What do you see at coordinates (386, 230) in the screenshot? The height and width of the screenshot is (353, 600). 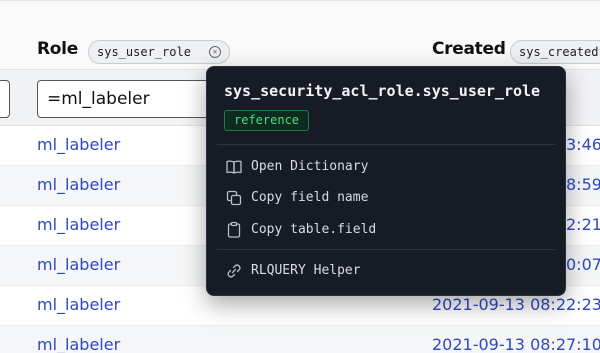 I see `menu-item-copy-table-field: Copy table.field` at bounding box center [386, 230].